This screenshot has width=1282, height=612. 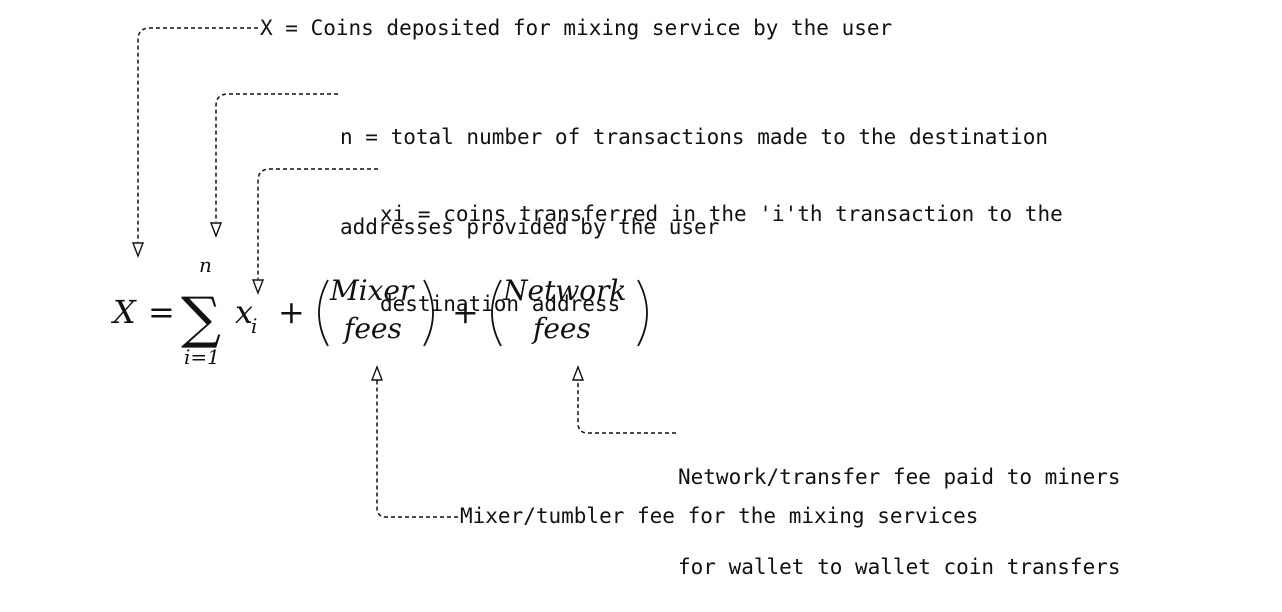 What do you see at coordinates (254, 326) in the screenshot?
I see `term-subscript: i` at bounding box center [254, 326].